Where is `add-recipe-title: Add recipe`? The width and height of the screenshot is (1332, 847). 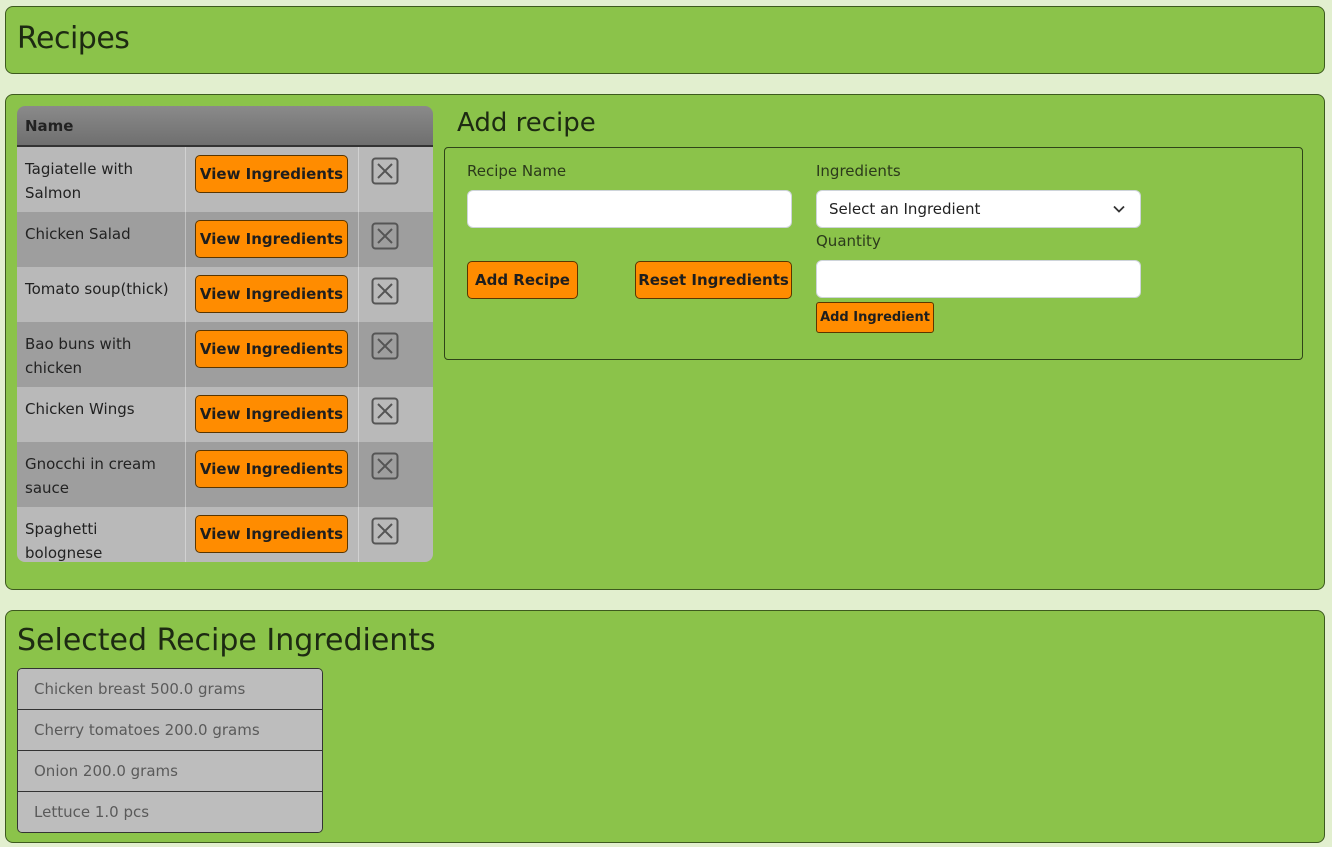
add-recipe-title: Add recipe is located at coordinates (526, 123).